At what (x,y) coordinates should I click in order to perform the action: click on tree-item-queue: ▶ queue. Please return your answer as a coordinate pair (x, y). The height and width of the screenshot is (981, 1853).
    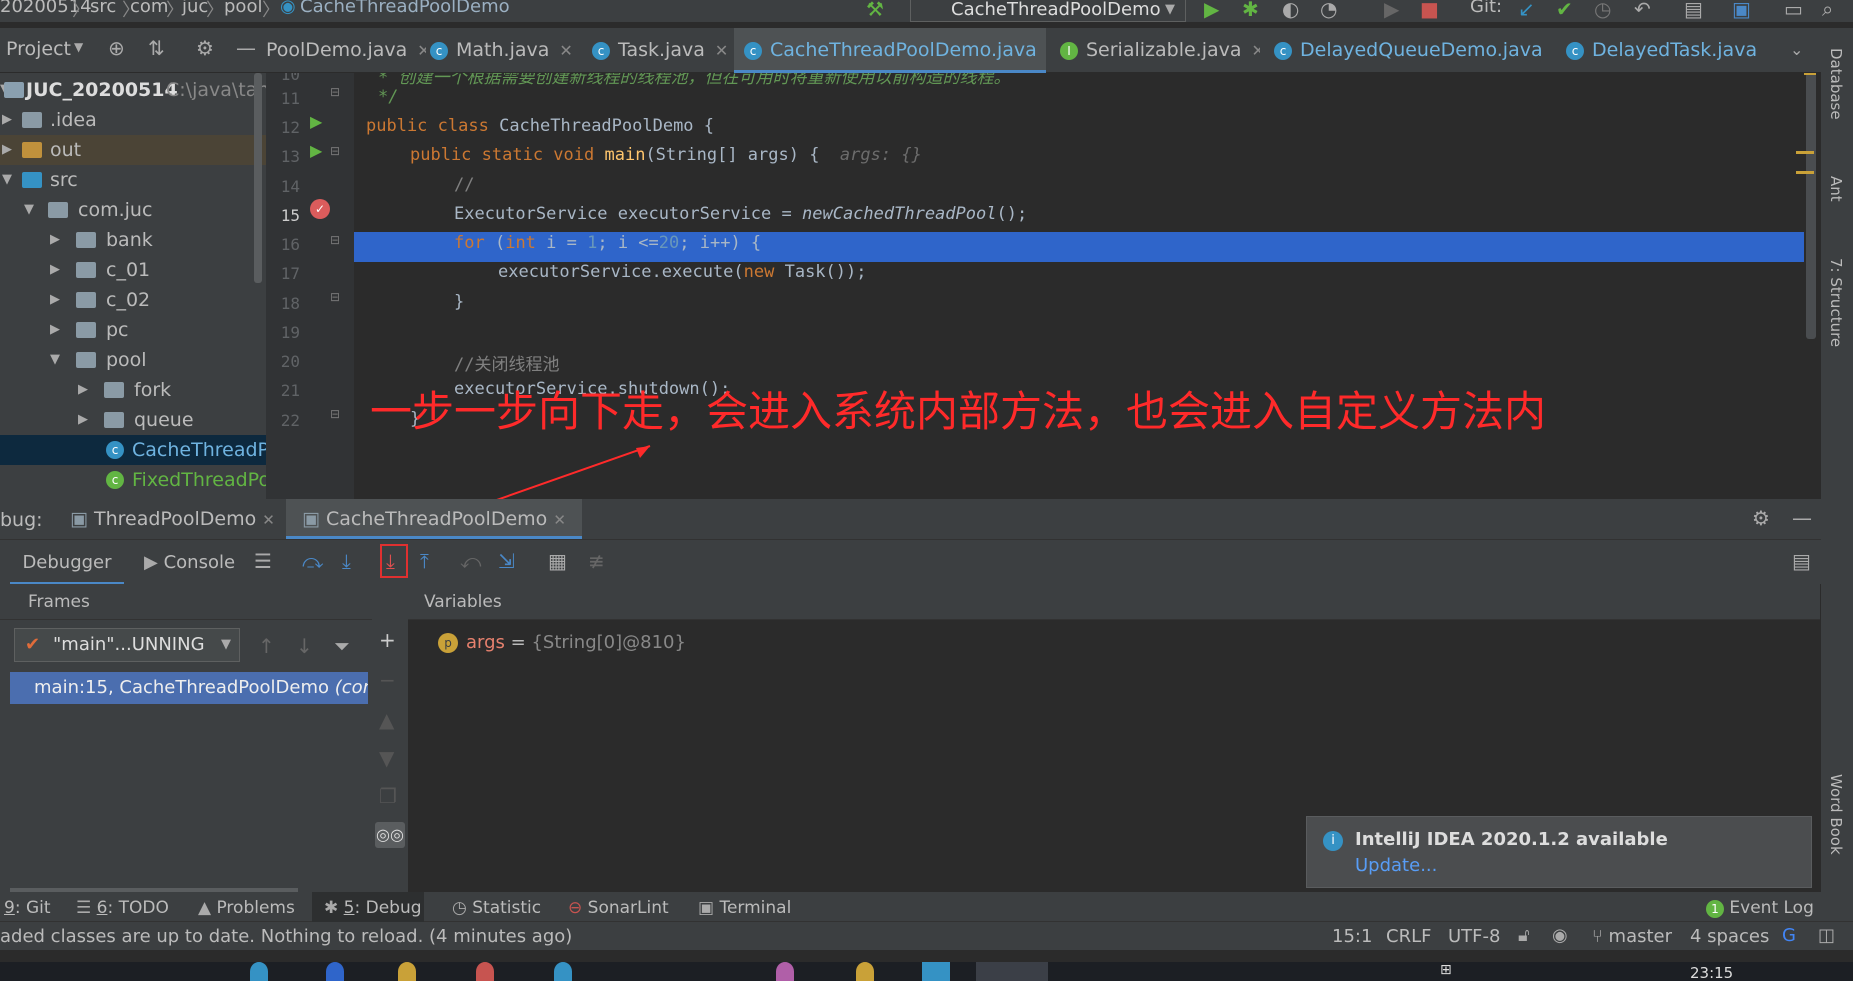
    Looking at the image, I should click on (133, 420).